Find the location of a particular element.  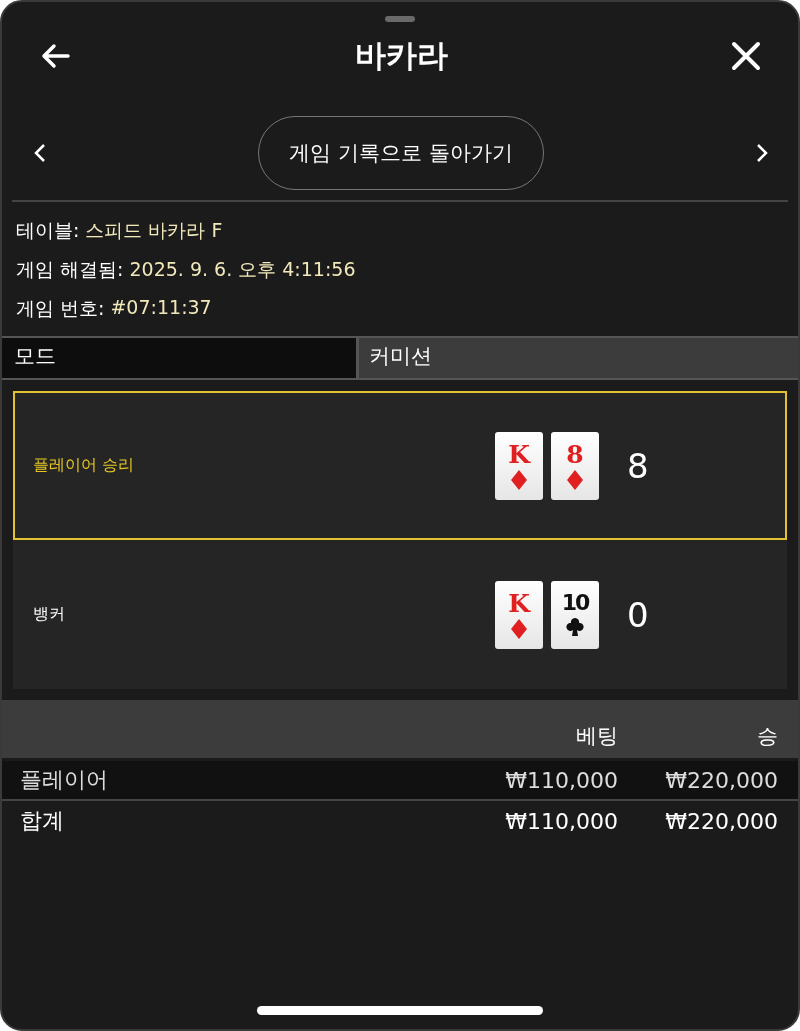

column-header: 베팅 is located at coordinates (597, 736).